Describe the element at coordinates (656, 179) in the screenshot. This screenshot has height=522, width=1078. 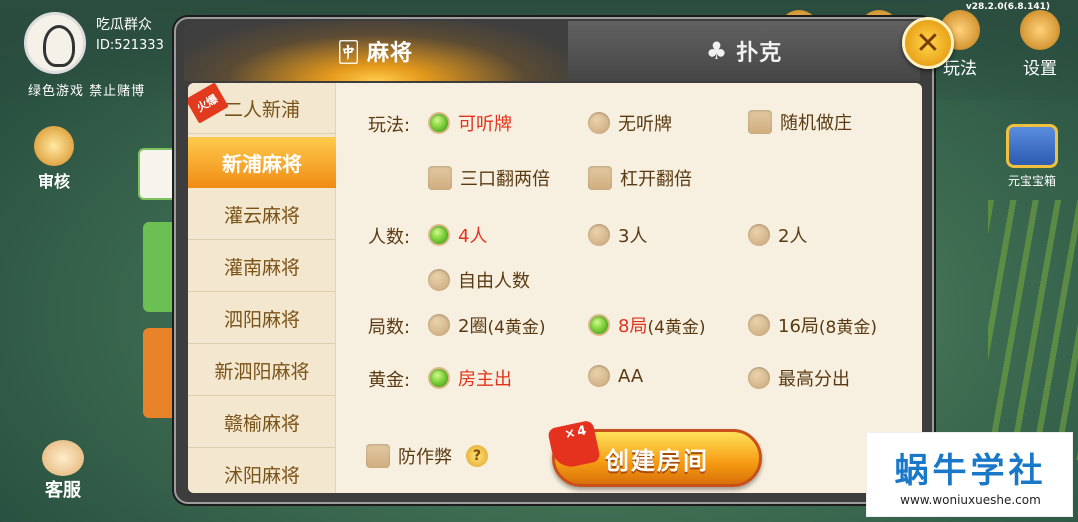
I see `option-label: 杠开翻倍` at that location.